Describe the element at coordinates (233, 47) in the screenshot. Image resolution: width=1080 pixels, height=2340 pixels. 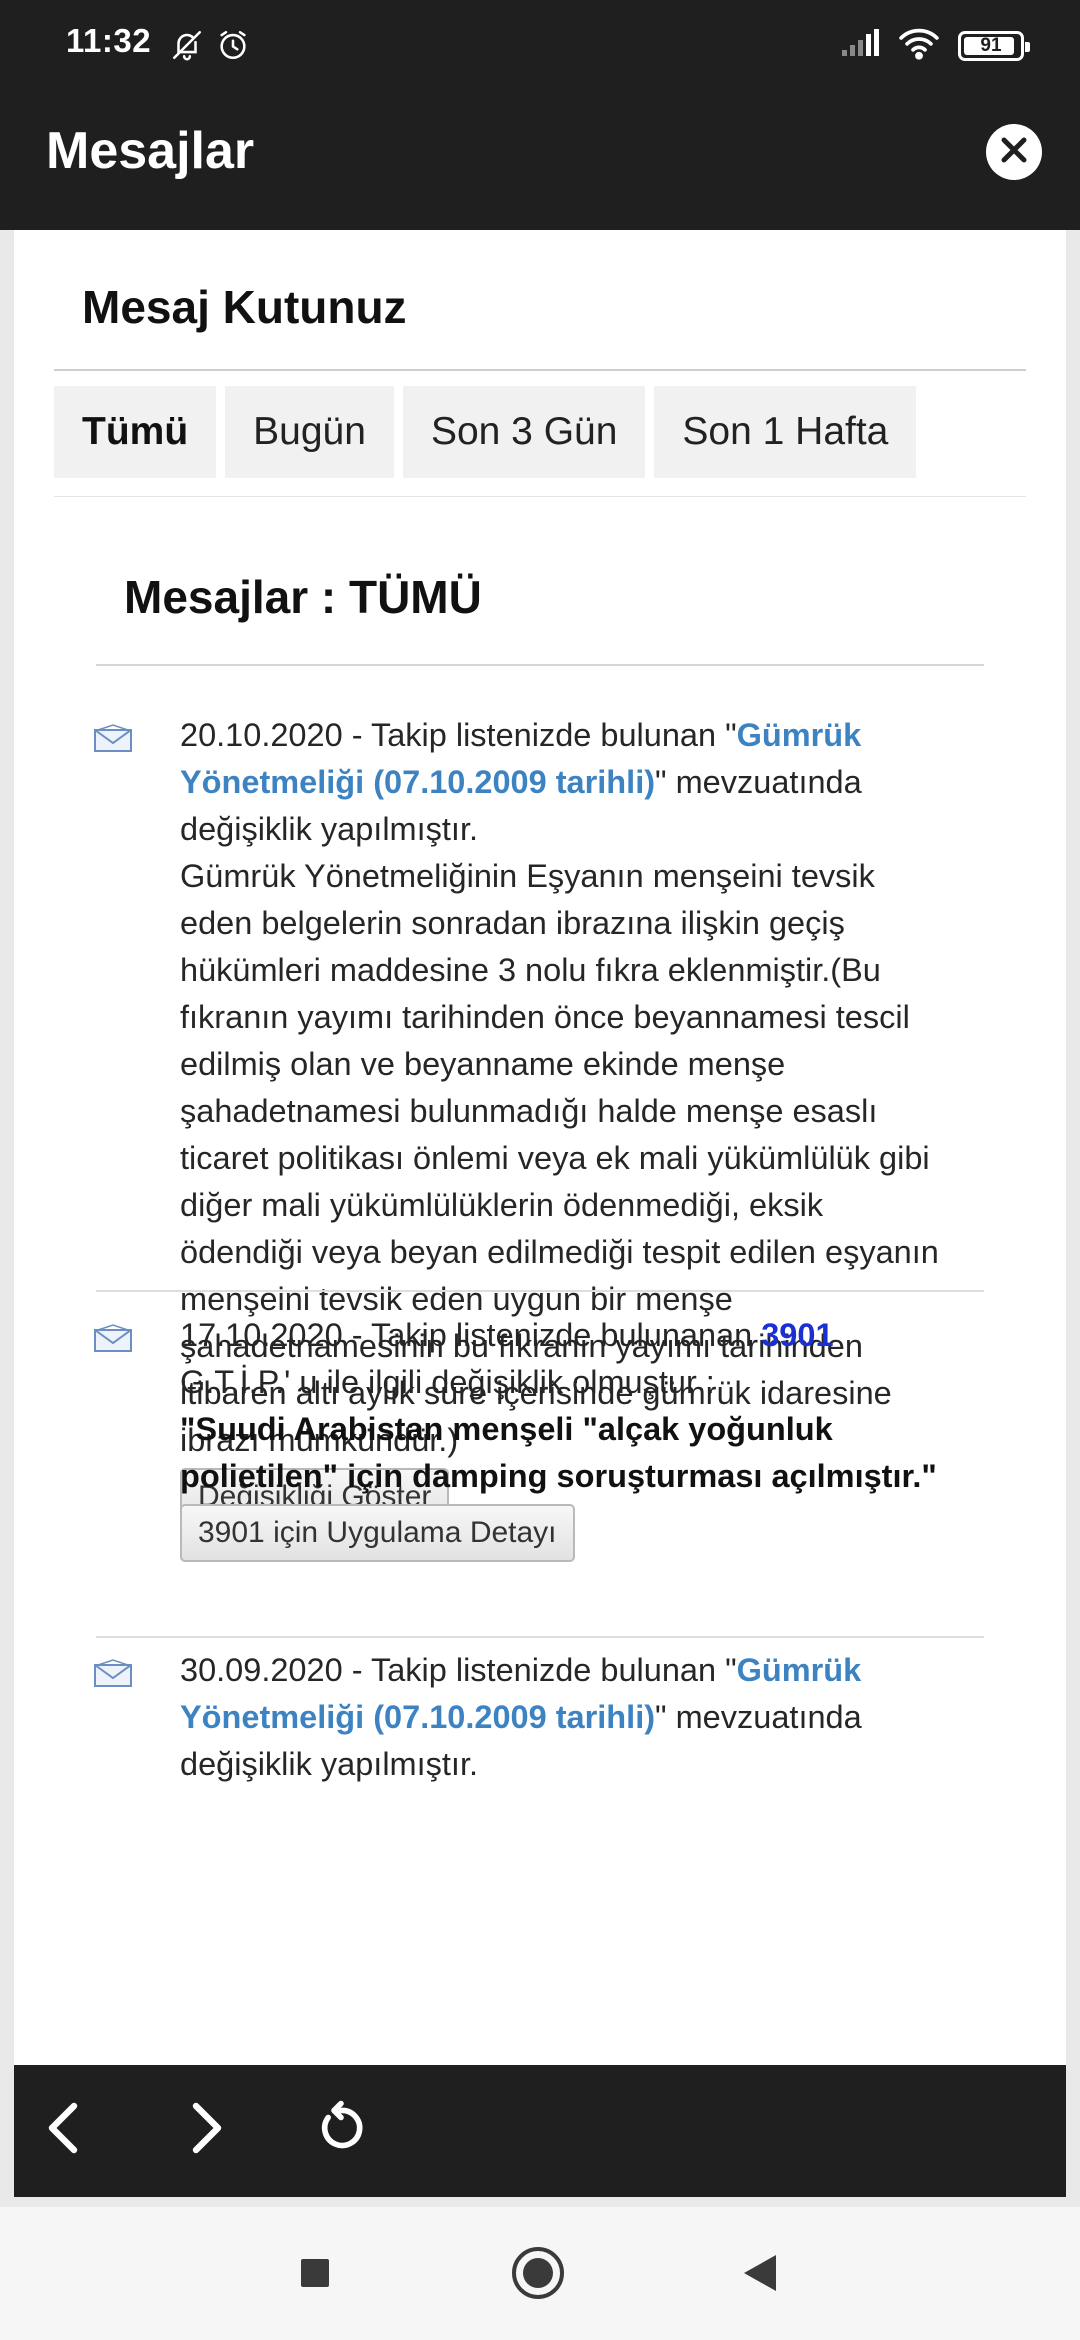
I see `alarm-icon` at that location.